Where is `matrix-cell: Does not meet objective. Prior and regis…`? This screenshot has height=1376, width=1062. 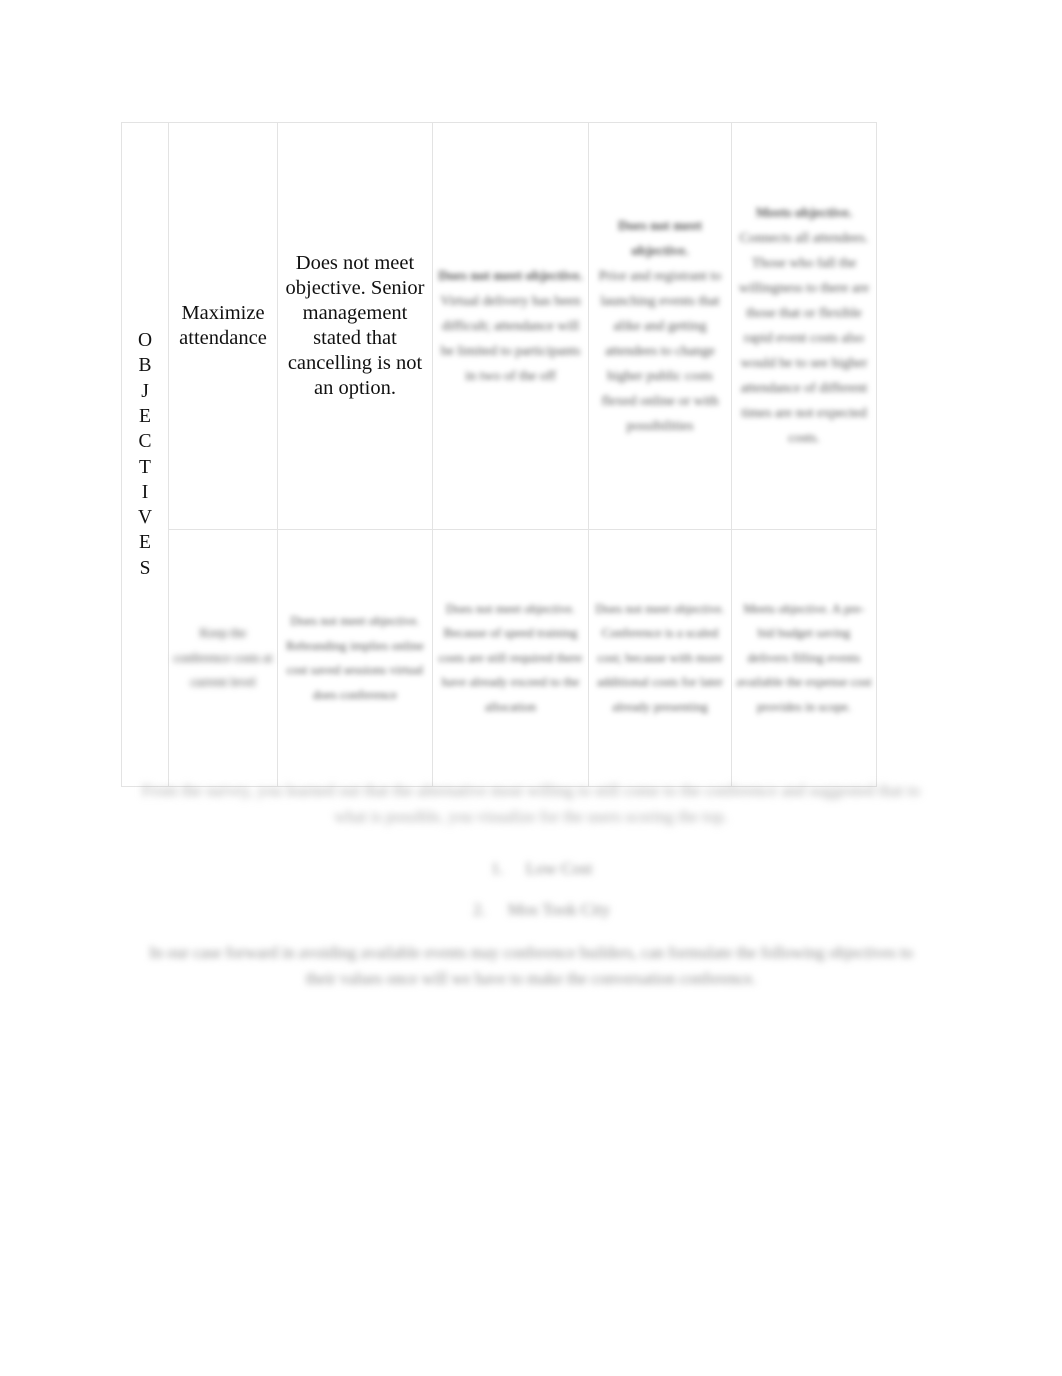
matrix-cell: Does not meet objective. Prior and regis… is located at coordinates (660, 326).